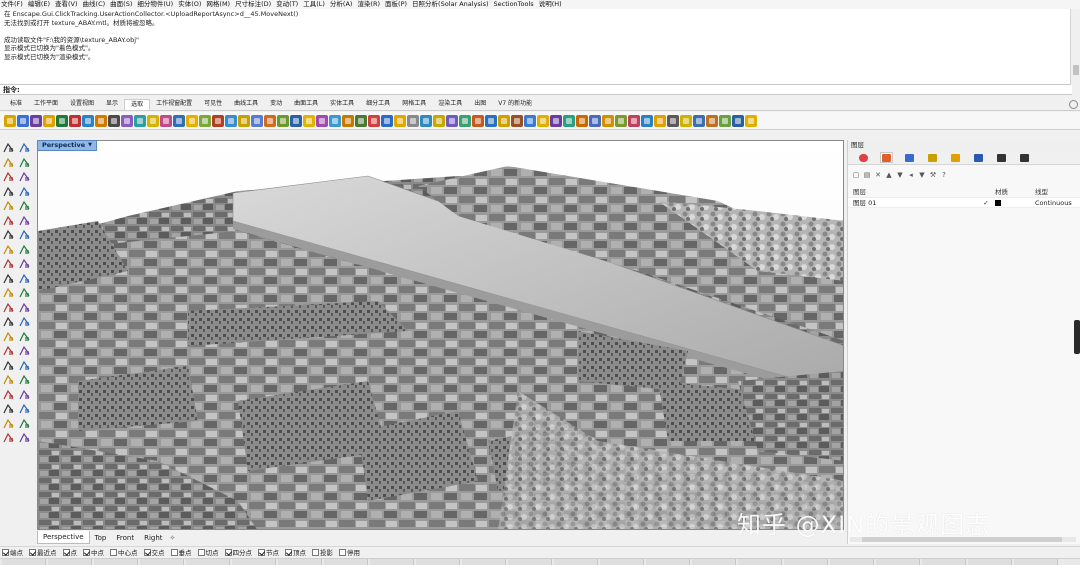  What do you see at coordinates (8, 395) in the screenshot?
I see `snap-icon` at bounding box center [8, 395].